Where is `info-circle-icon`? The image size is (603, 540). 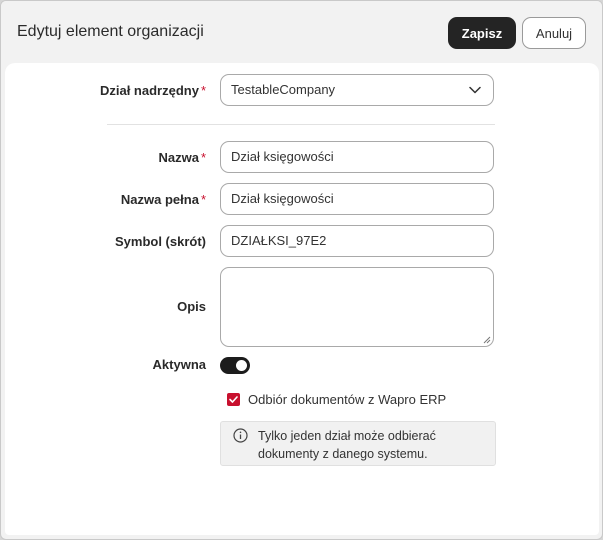 info-circle-icon is located at coordinates (240, 435).